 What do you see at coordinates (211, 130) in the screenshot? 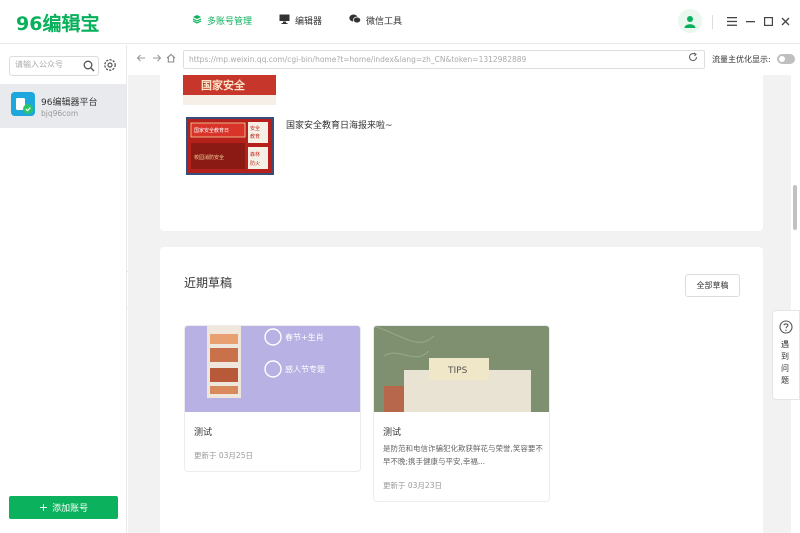
I see `thumb2-label-1: 国家安全教育日` at bounding box center [211, 130].